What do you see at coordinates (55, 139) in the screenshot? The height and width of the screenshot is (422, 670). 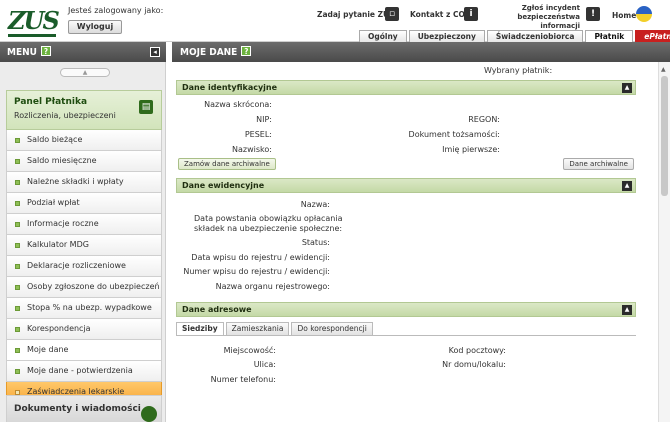 I see `menu-item-label: Saldo bieżące` at bounding box center [55, 139].